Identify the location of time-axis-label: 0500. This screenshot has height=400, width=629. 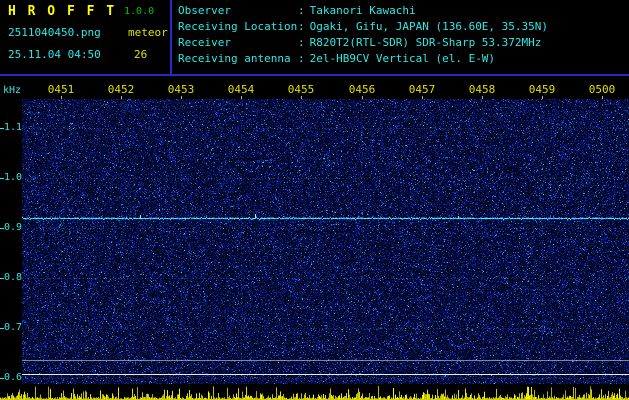
(602, 89).